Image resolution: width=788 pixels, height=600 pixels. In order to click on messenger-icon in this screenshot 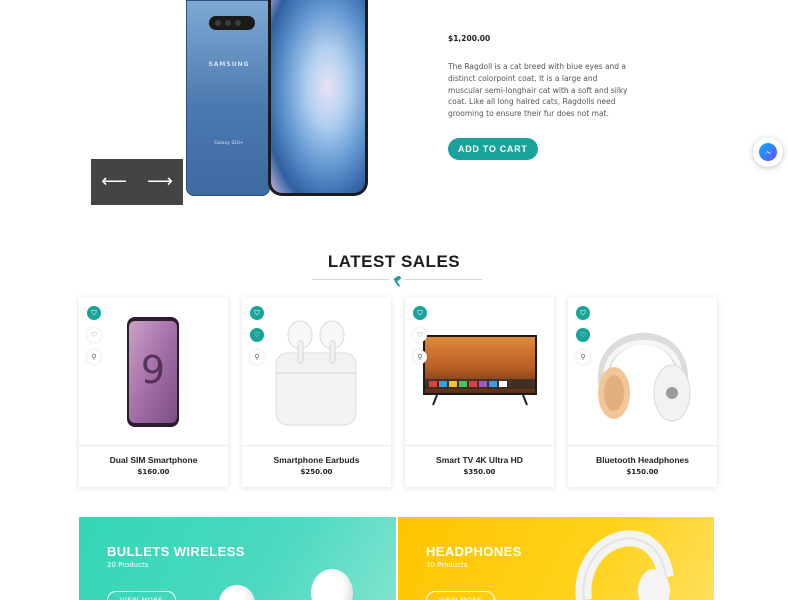, I will do `click(768, 152)`.